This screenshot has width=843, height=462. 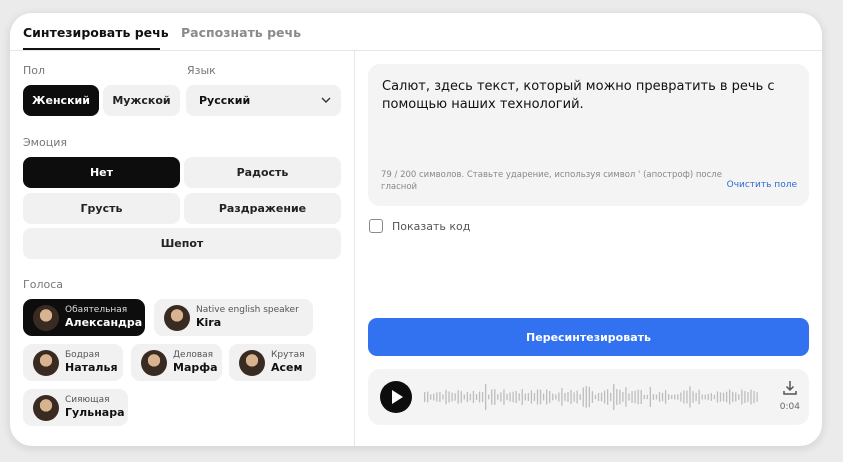 I want to click on gender-male-button: Мужской, so click(x=141, y=100).